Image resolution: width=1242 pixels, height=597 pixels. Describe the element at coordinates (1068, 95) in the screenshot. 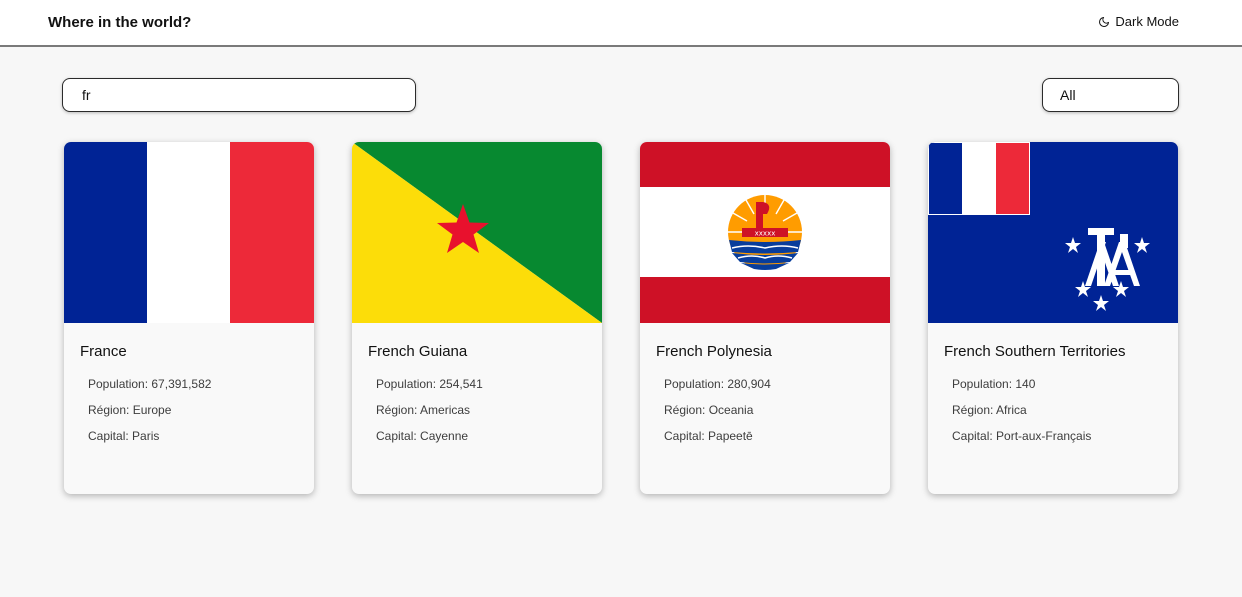

I see `region-filter-value: All` at that location.